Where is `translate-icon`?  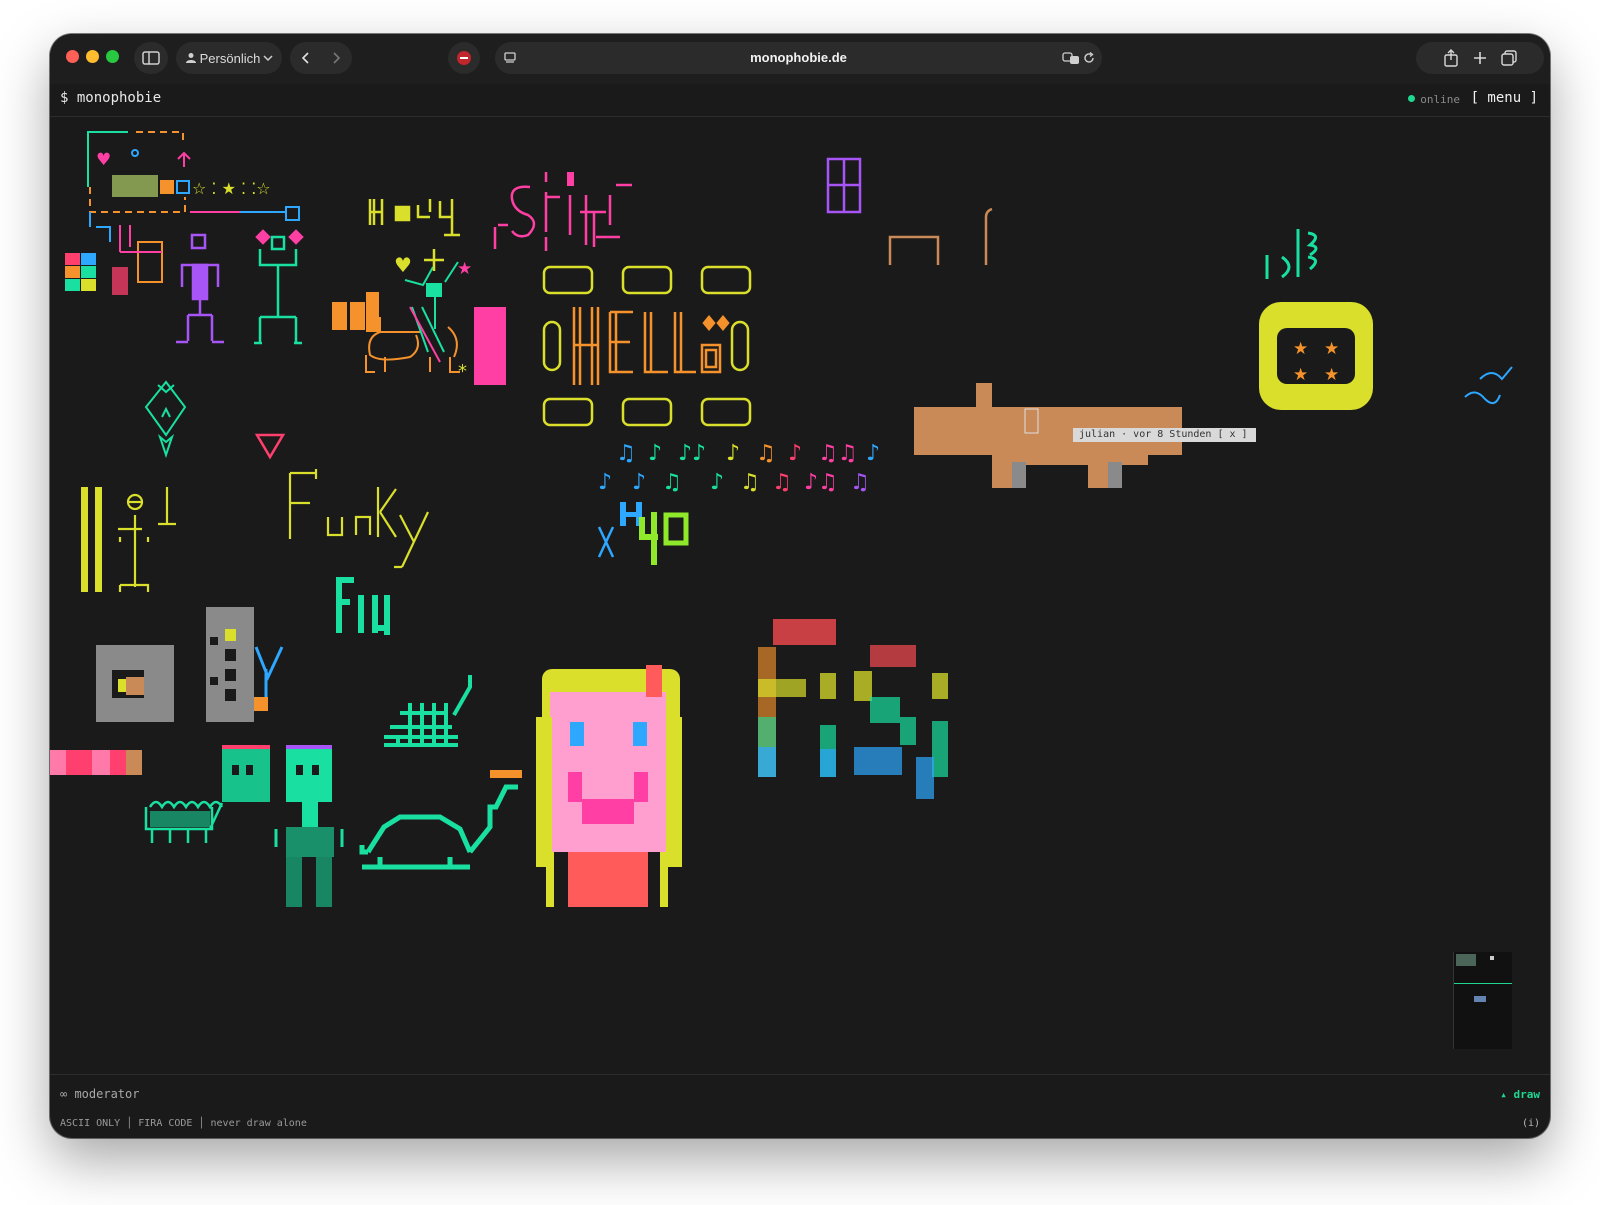
translate-icon is located at coordinates (1071, 58).